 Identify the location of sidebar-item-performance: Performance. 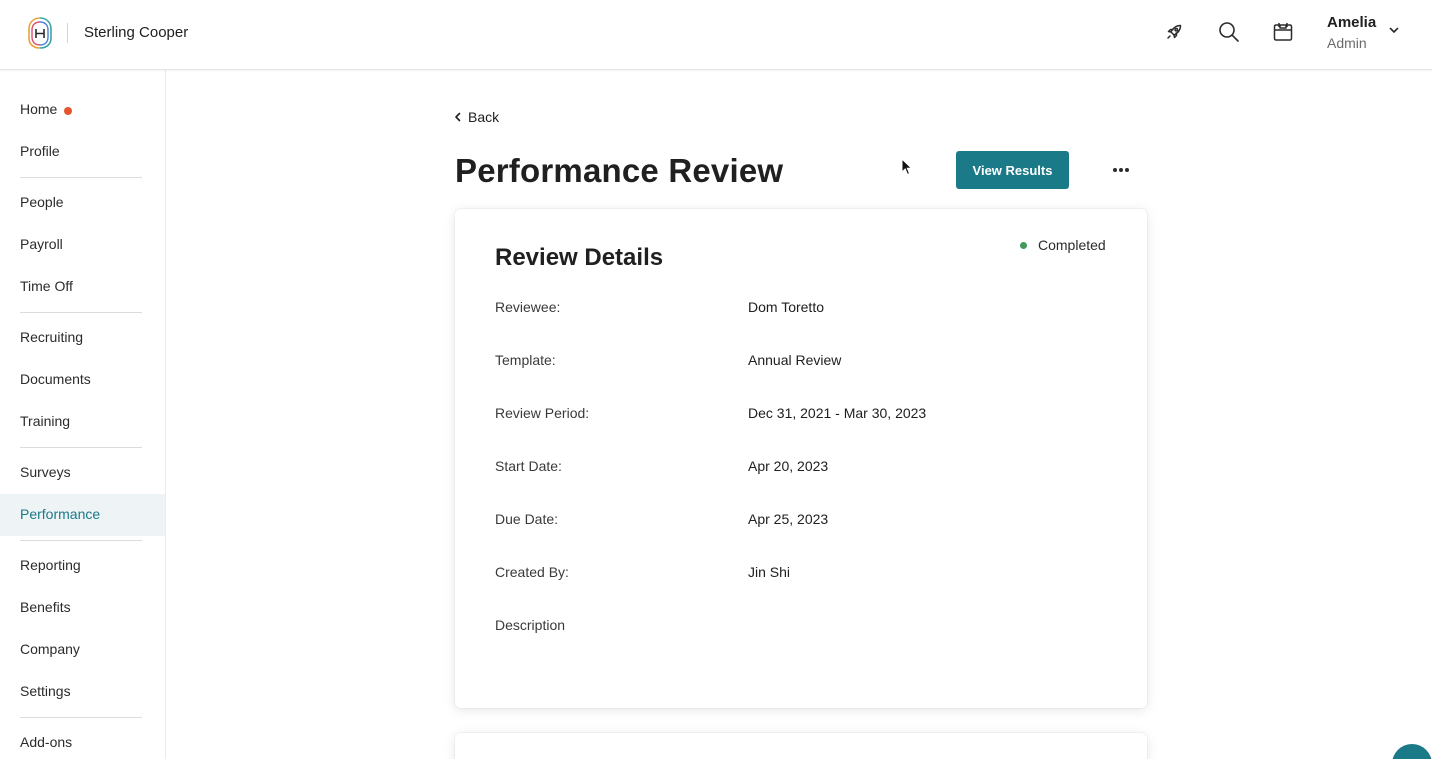
(82, 515).